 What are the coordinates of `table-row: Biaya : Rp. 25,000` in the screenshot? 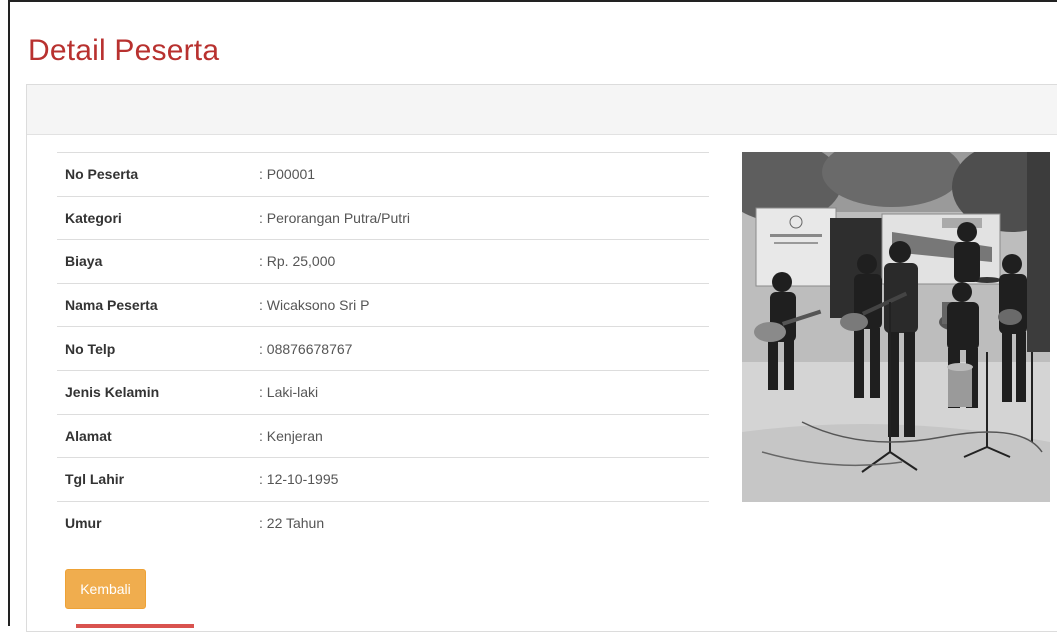 It's located at (383, 261).